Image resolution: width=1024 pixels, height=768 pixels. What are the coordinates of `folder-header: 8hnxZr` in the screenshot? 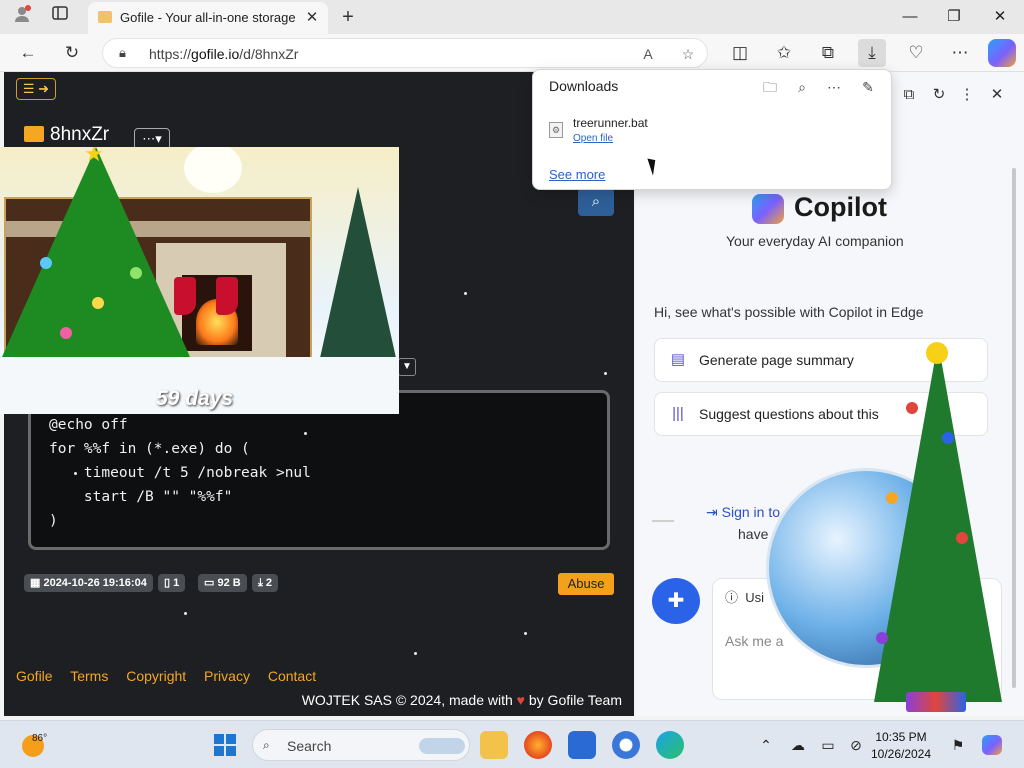 It's located at (66, 135).